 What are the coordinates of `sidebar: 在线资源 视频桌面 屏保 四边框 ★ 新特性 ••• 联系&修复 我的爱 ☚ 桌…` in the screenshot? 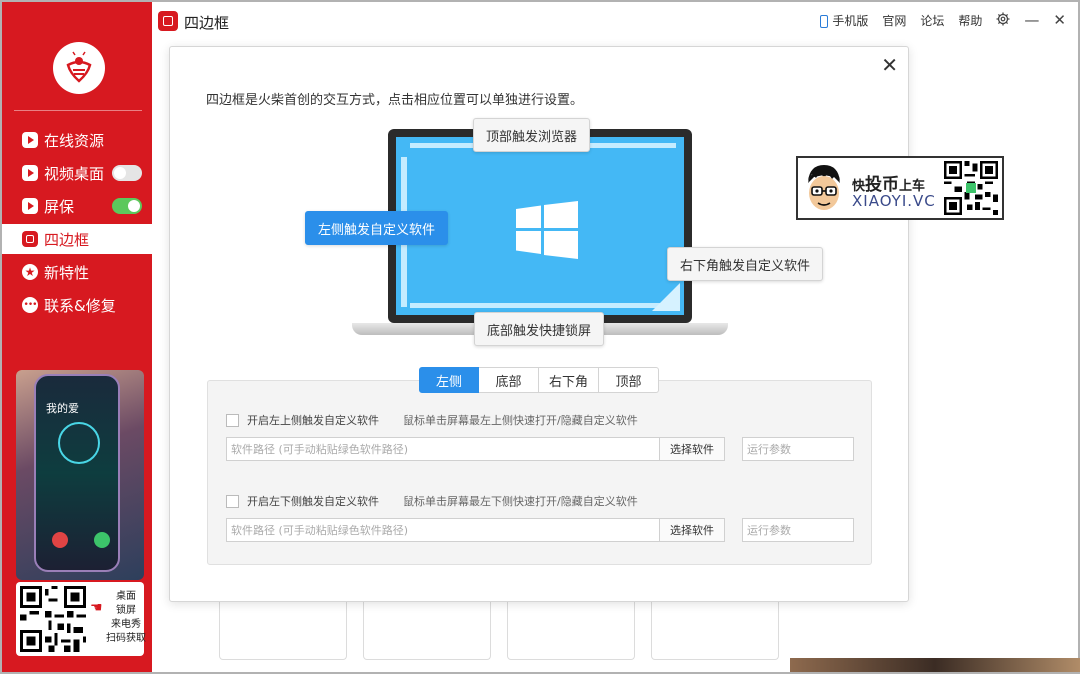 It's located at (77, 337).